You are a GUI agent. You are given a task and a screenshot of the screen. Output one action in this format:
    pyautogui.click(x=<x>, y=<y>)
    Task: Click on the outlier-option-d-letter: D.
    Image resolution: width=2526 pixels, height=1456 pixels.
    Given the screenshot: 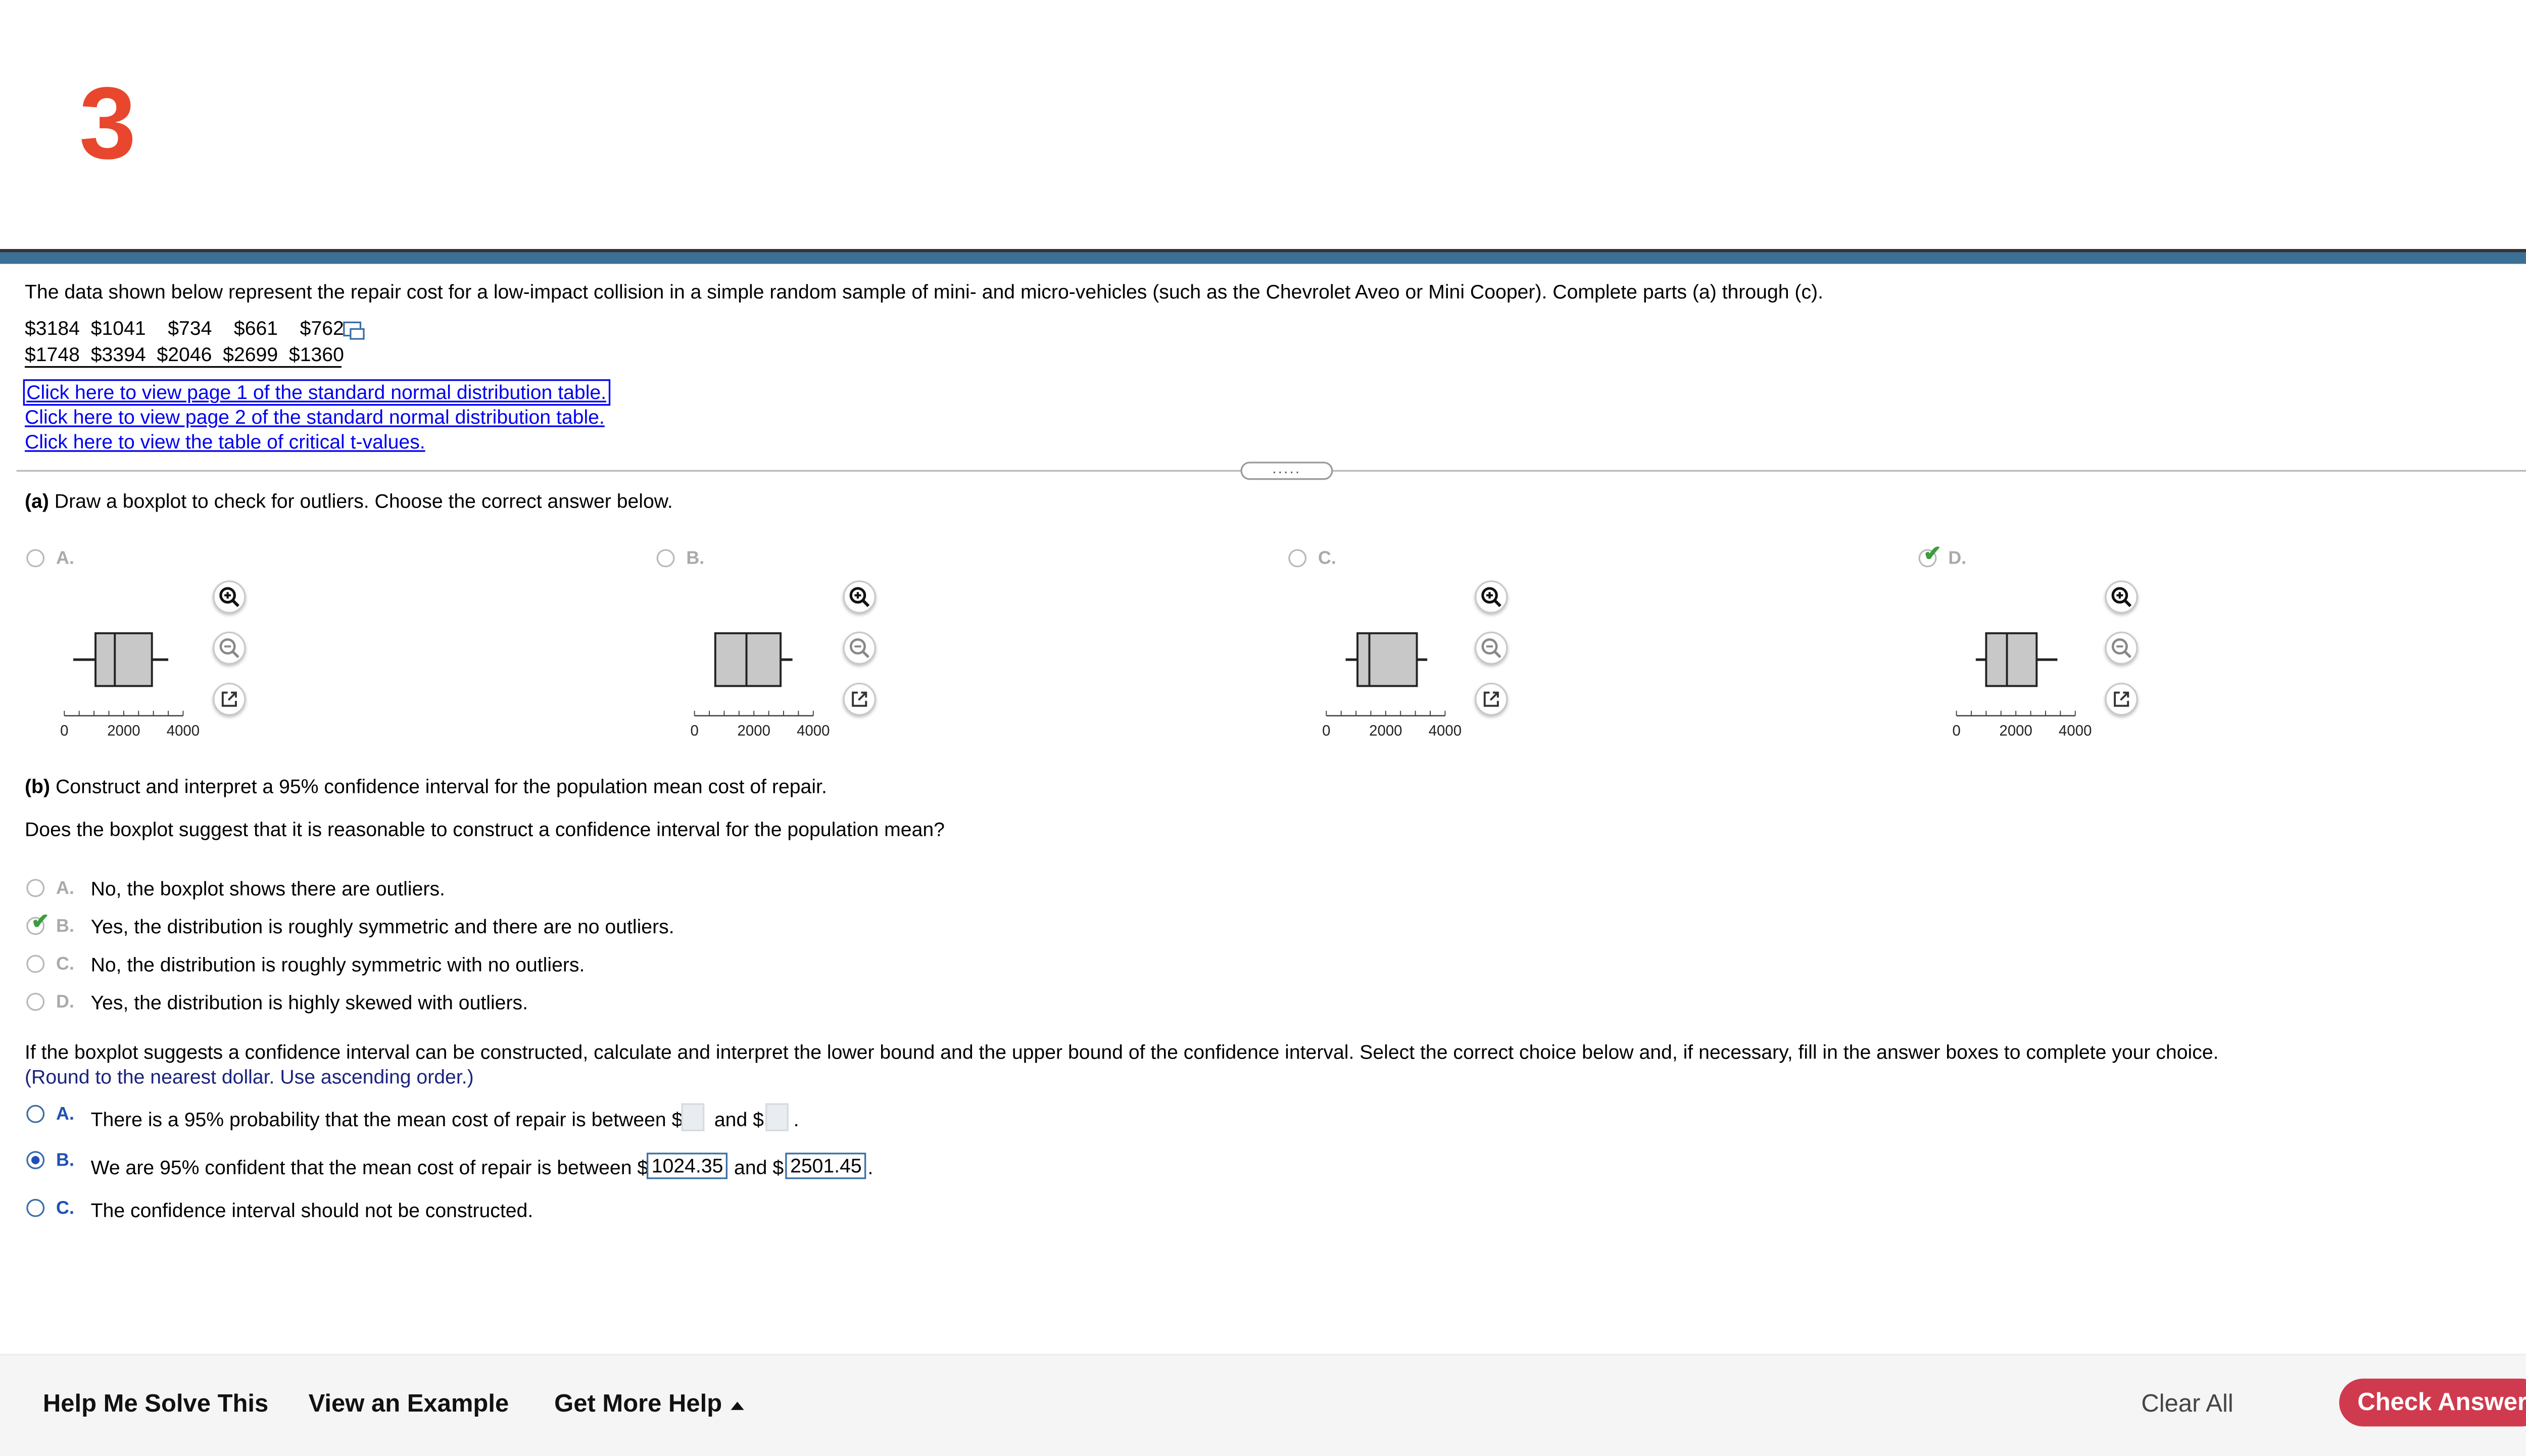 What is the action you would take?
    pyautogui.click(x=65, y=1002)
    